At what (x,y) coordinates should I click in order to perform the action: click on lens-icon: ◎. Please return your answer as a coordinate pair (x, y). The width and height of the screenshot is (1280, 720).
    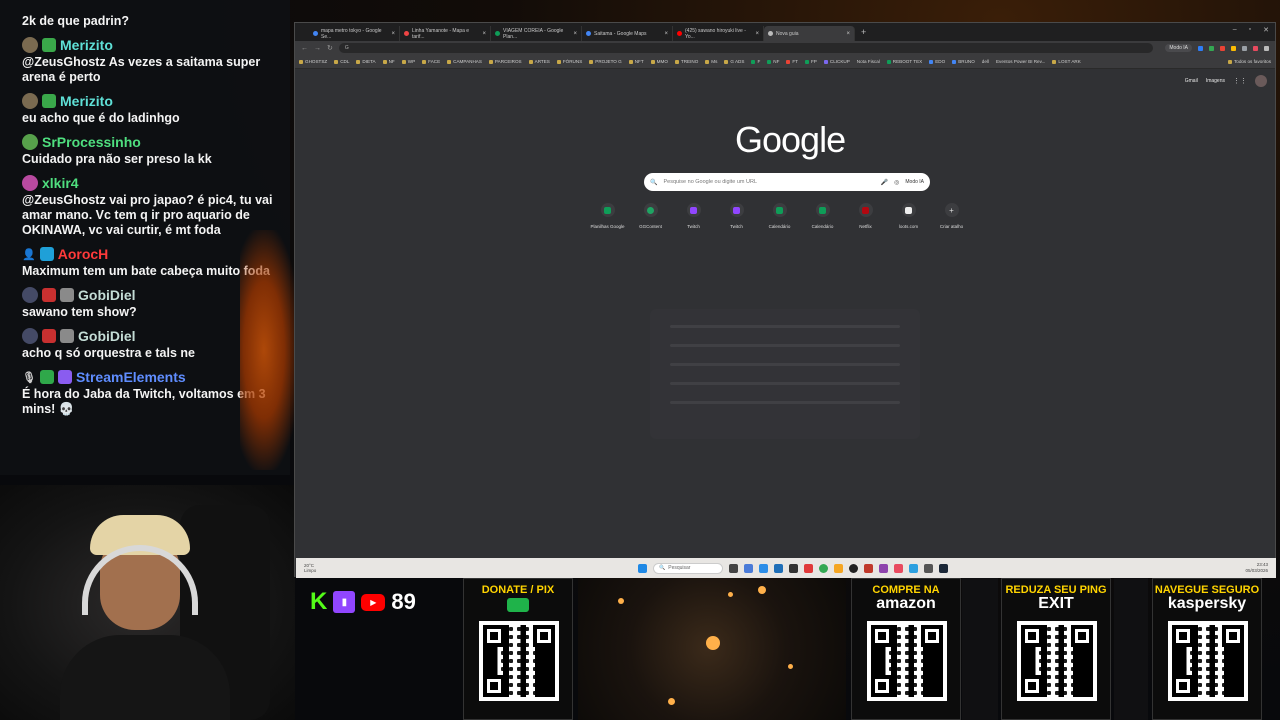
    Looking at the image, I should click on (896, 182).